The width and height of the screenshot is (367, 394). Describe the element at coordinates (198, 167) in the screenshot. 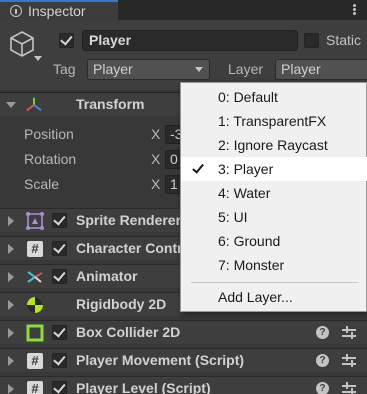

I see `checkmark-icon` at that location.